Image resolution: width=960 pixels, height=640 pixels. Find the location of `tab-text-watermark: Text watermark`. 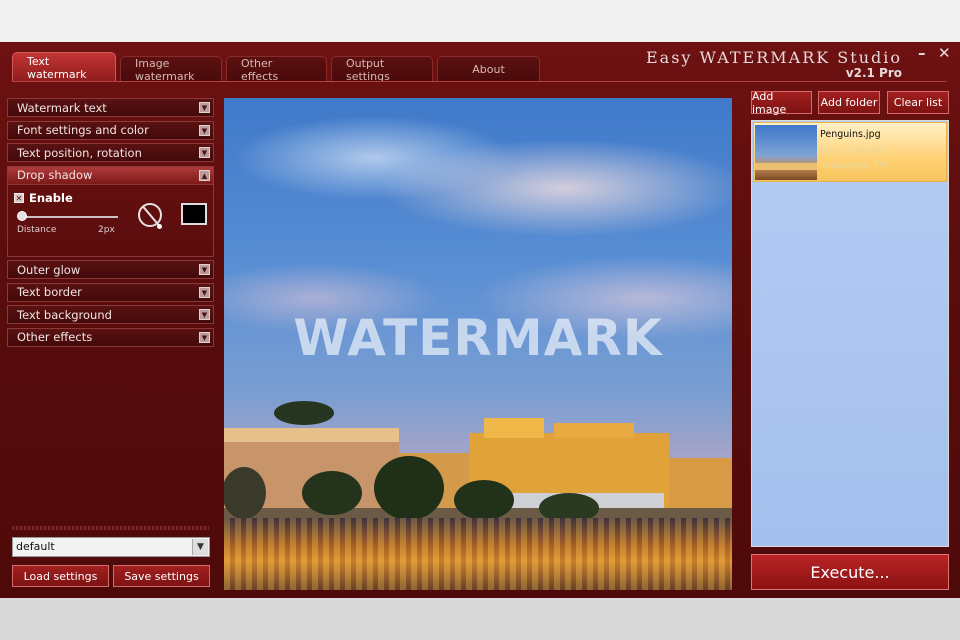

tab-text-watermark: Text watermark is located at coordinates (64, 67).